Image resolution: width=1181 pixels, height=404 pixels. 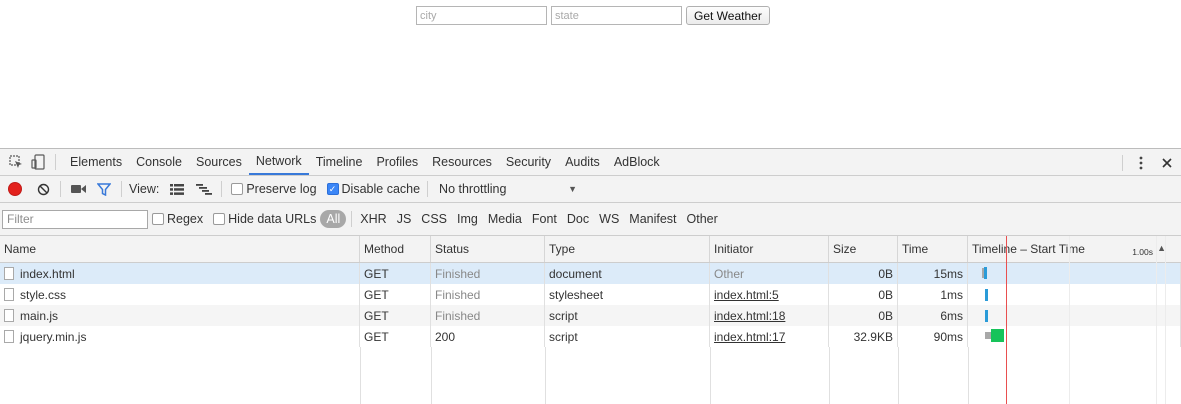 What do you see at coordinates (78, 189) in the screenshot?
I see `video-camera-icon` at bounding box center [78, 189].